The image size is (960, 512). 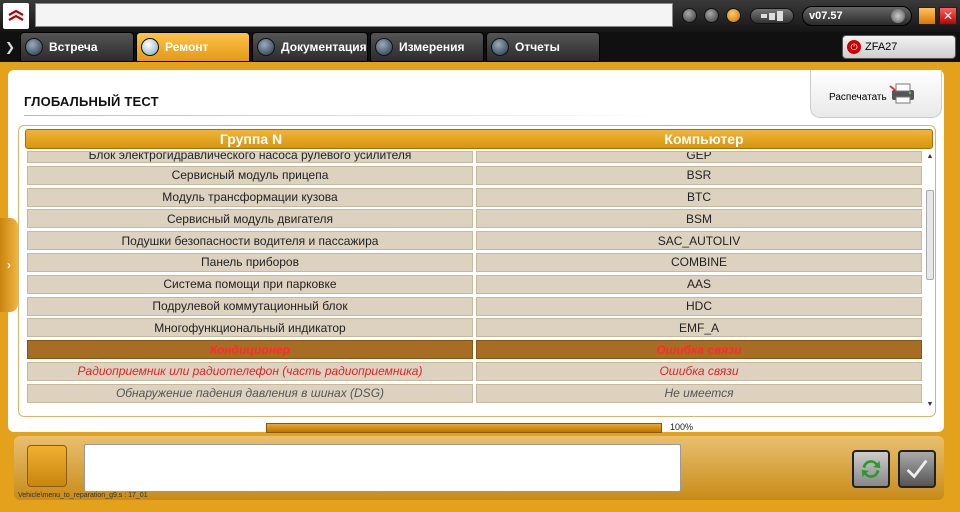 I want to click on column-header-group: Группа N, so click(x=251, y=139).